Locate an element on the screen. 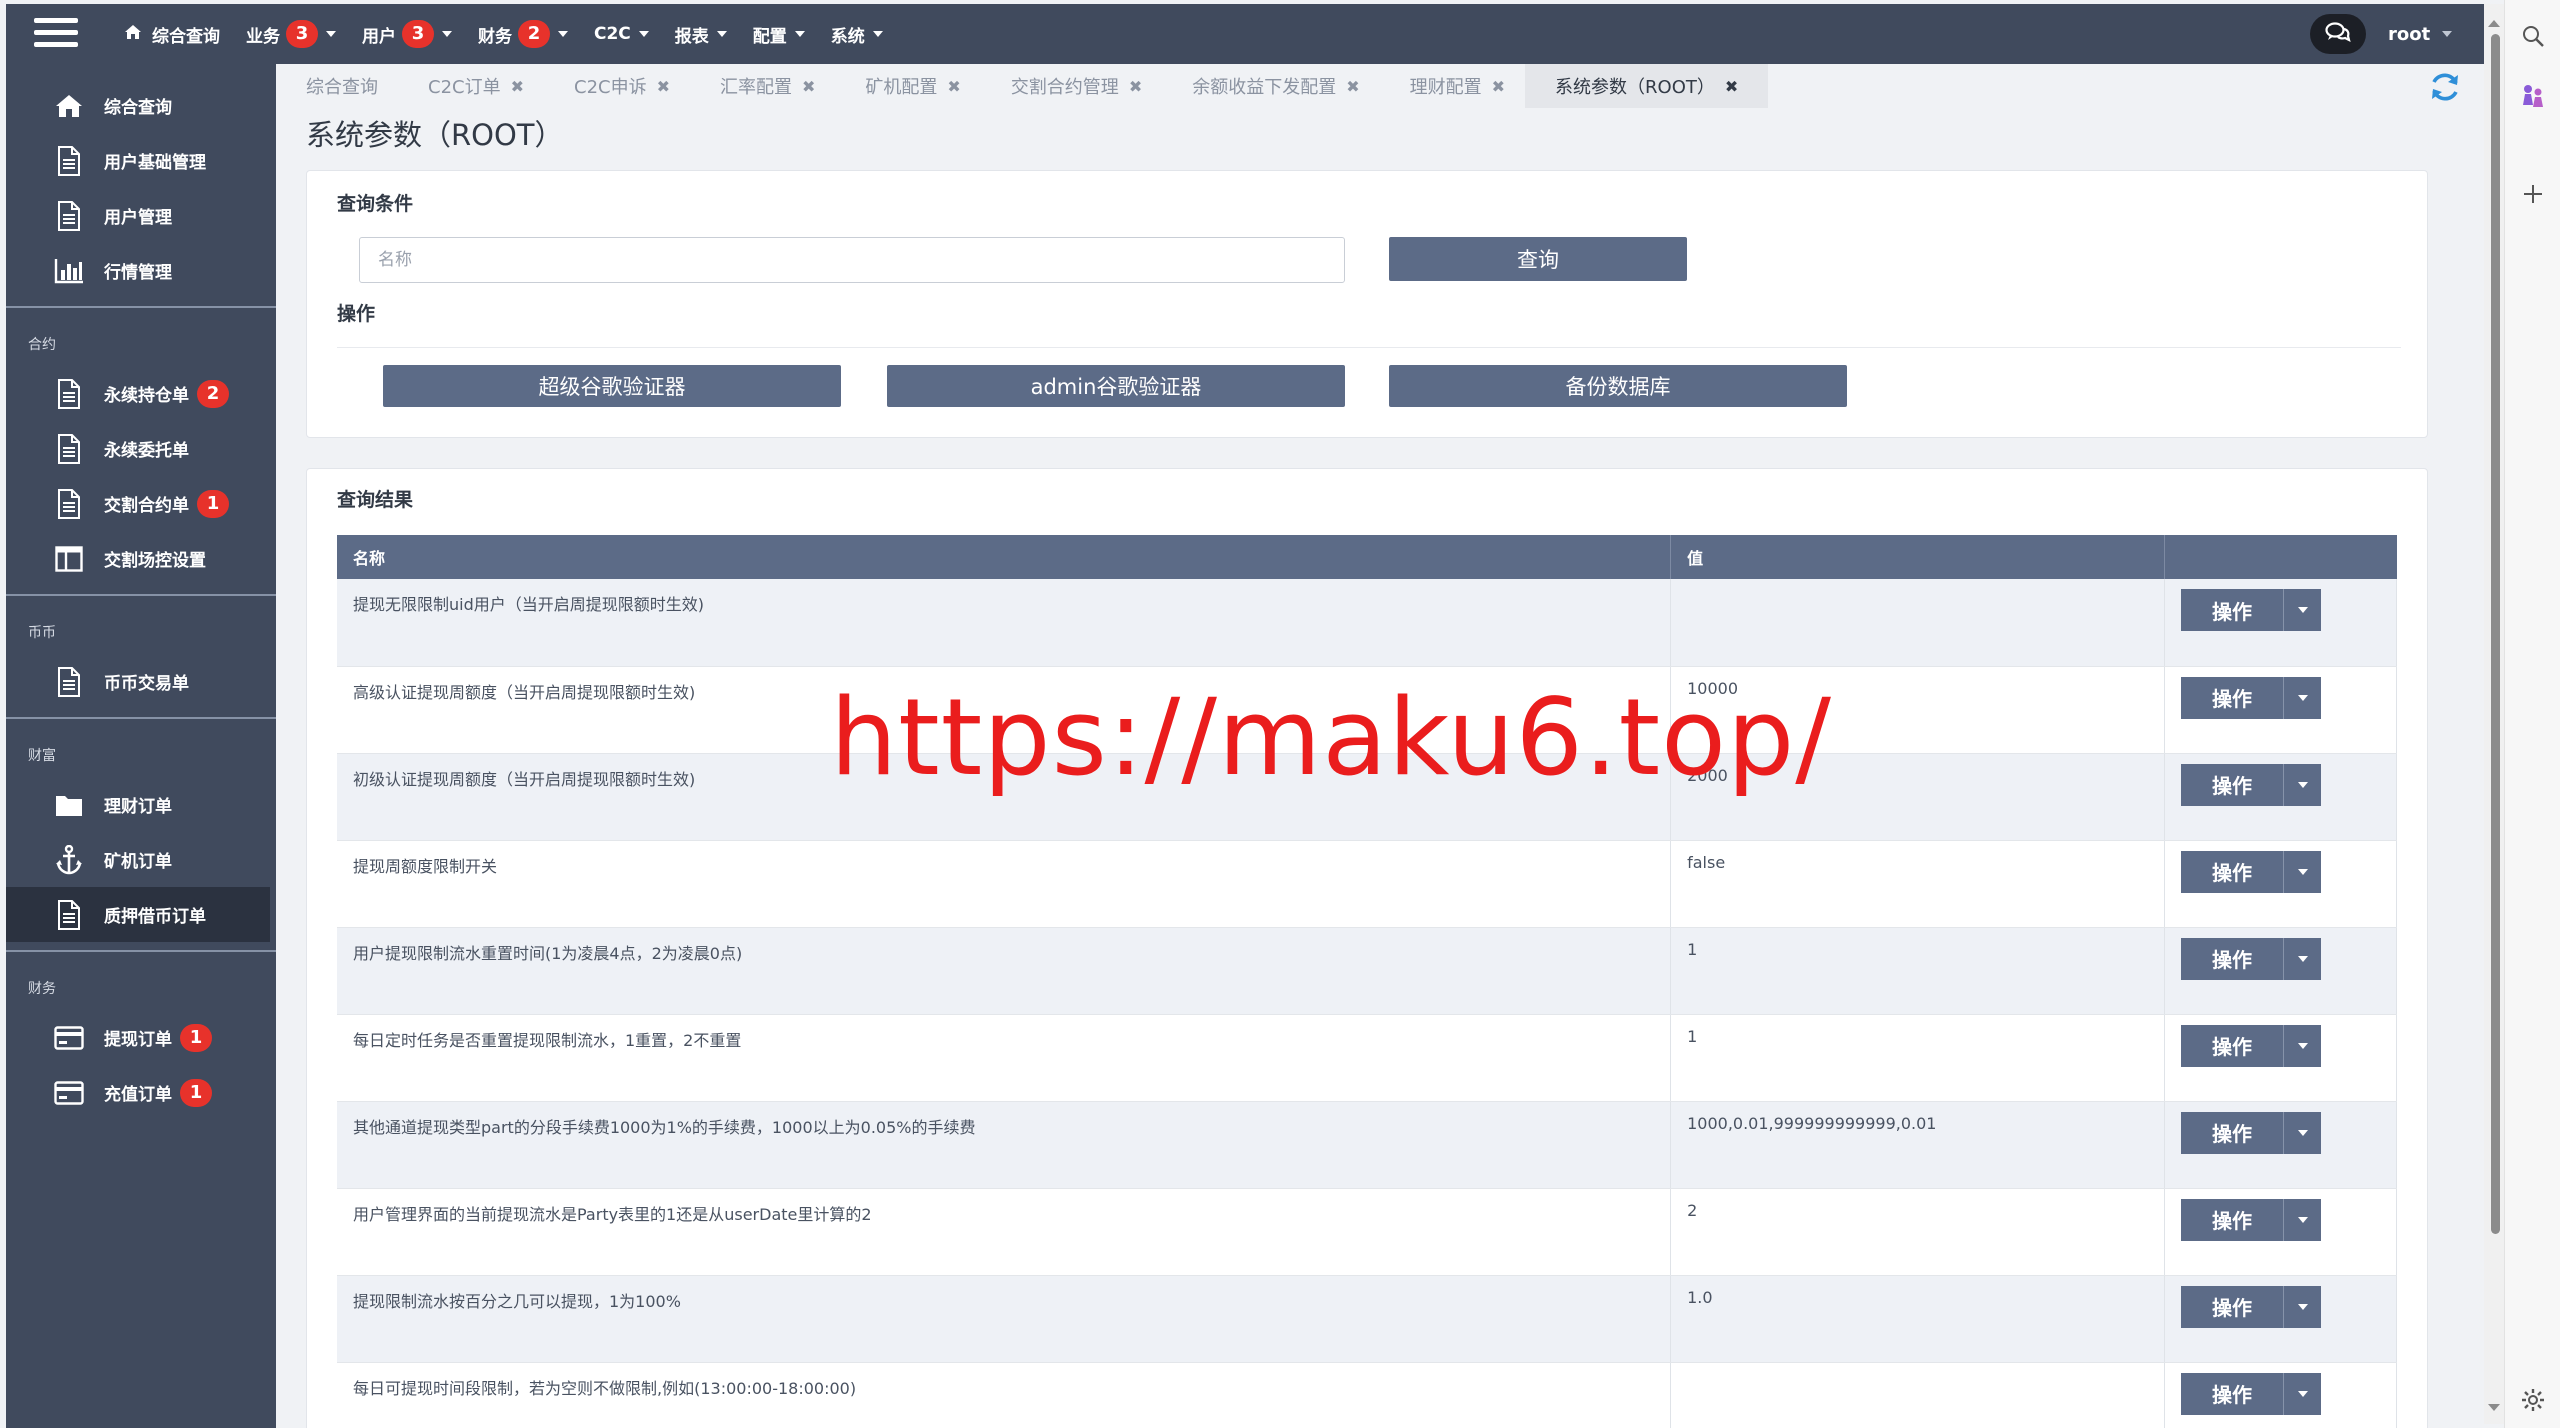  sidebar-item-label: 用户管理 is located at coordinates (138, 218).